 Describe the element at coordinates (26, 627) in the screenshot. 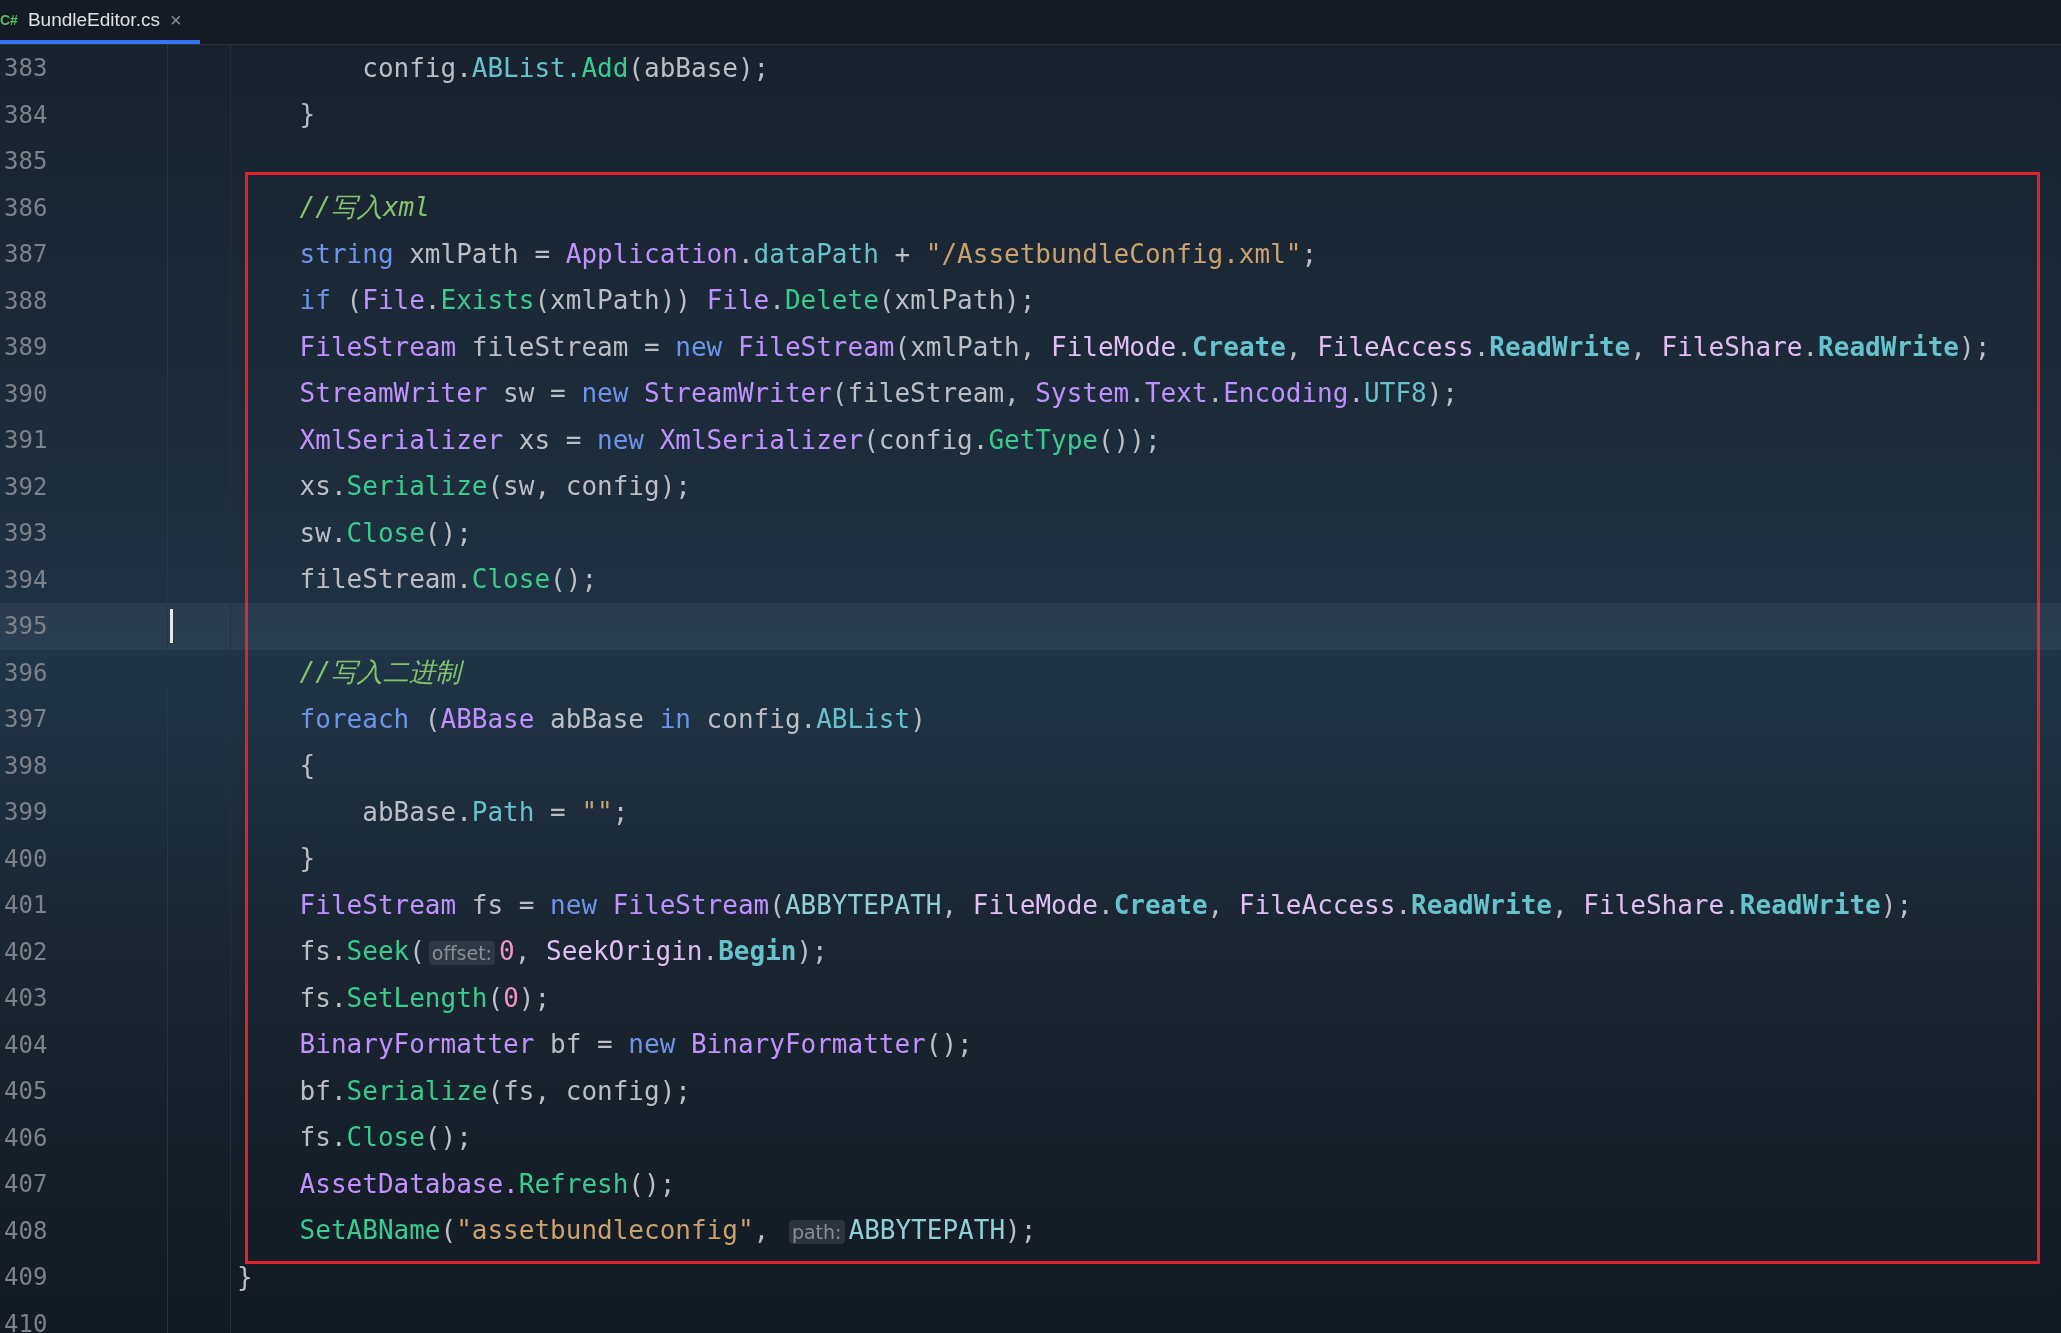

I see `line-number: 395` at that location.